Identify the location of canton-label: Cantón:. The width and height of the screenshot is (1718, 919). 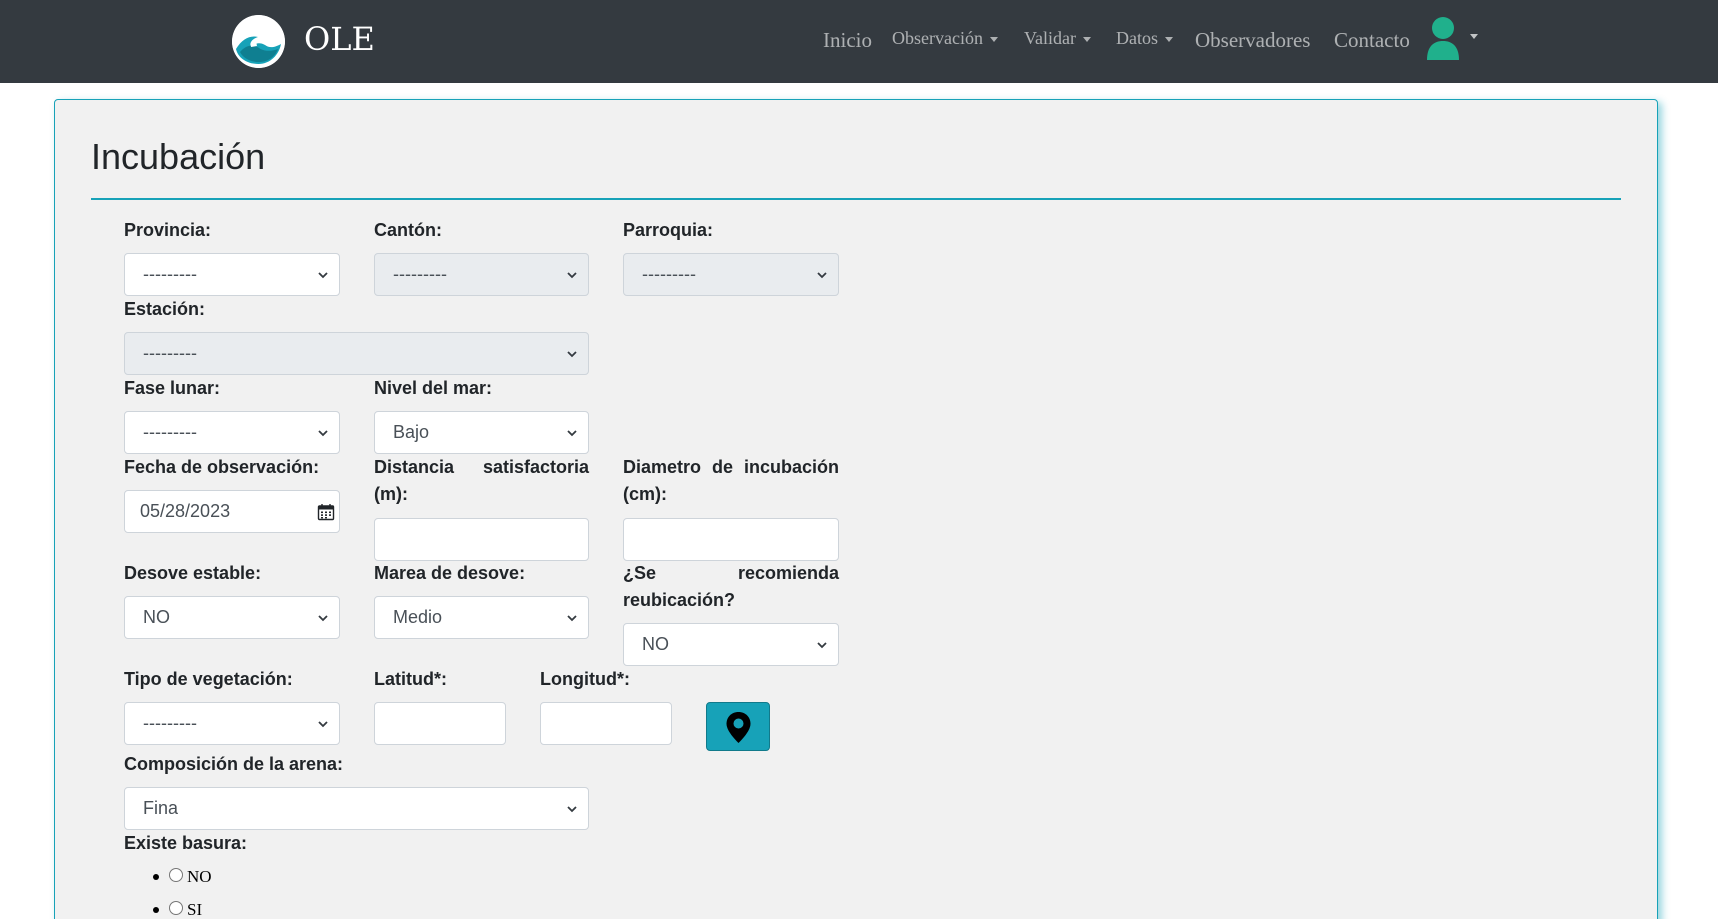
(408, 230).